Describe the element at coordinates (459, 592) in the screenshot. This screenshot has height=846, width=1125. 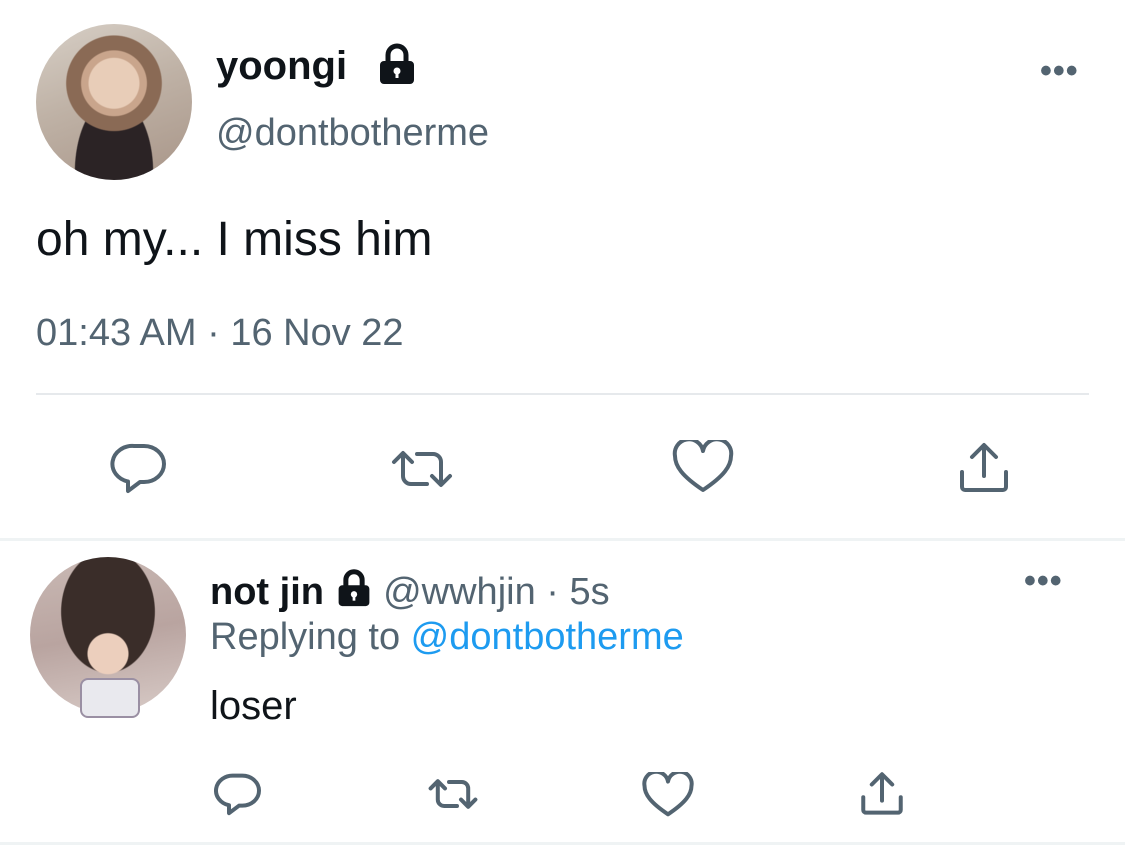
I see `reply-tweet-handle: @wwhjin` at that location.